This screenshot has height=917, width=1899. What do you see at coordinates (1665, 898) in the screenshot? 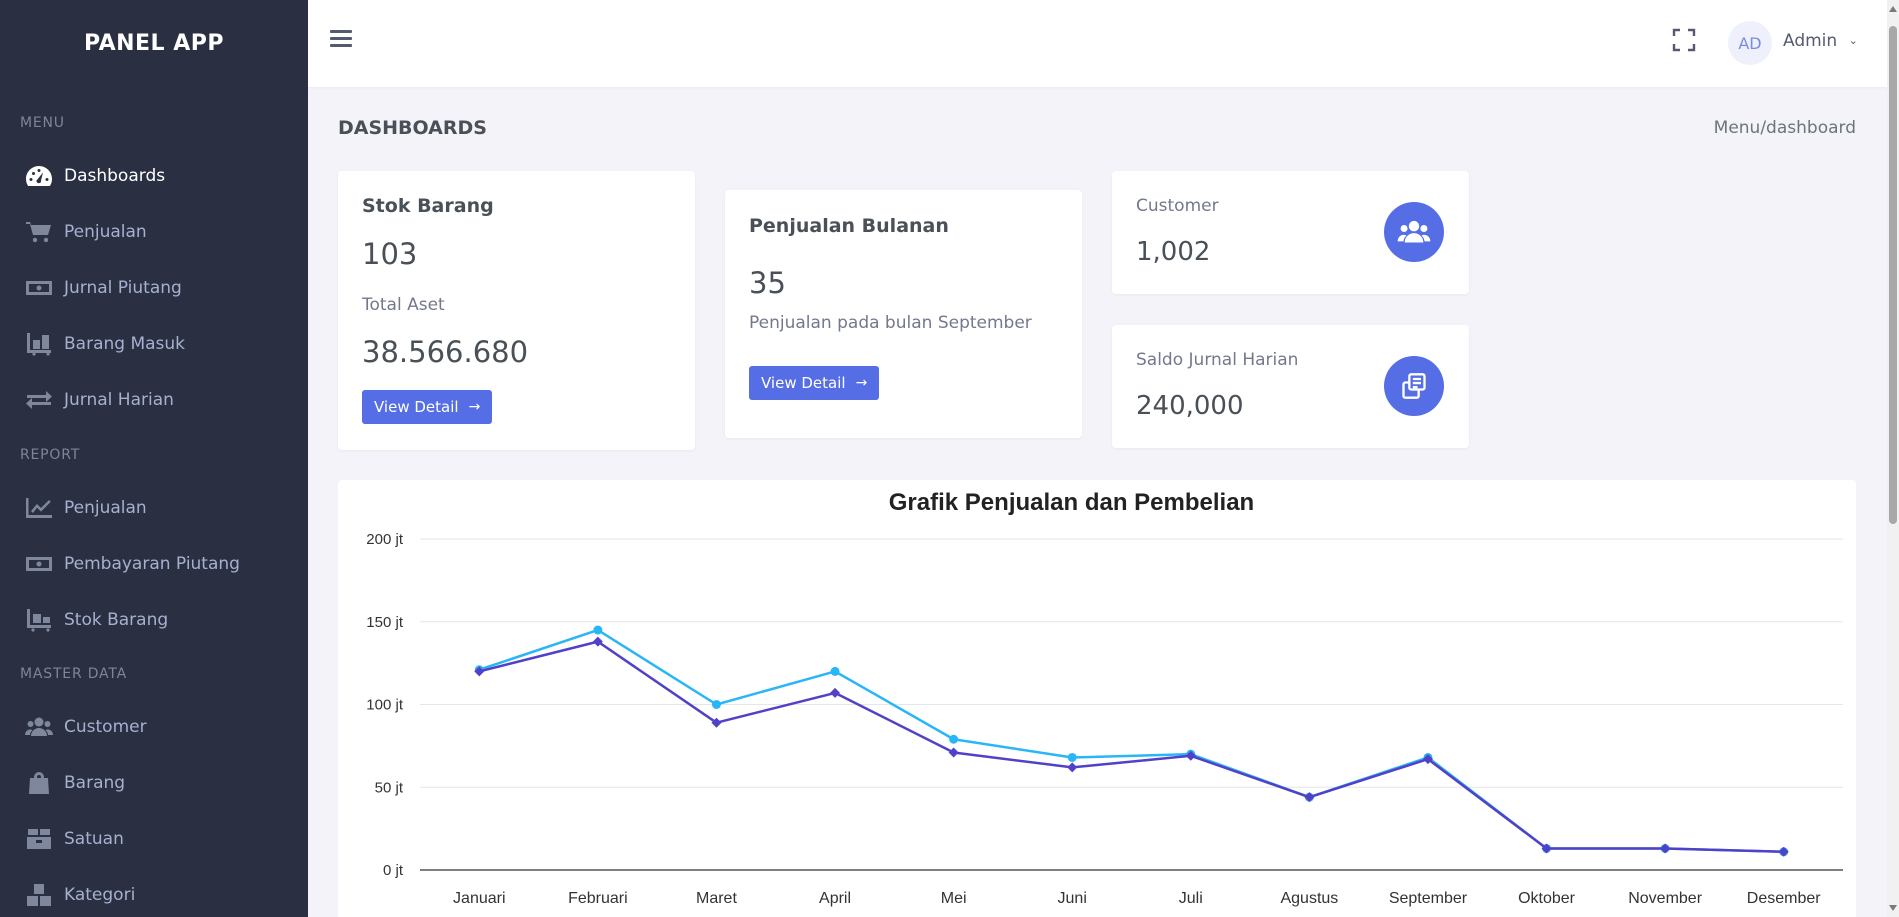
I see `x-tick-label: November` at bounding box center [1665, 898].